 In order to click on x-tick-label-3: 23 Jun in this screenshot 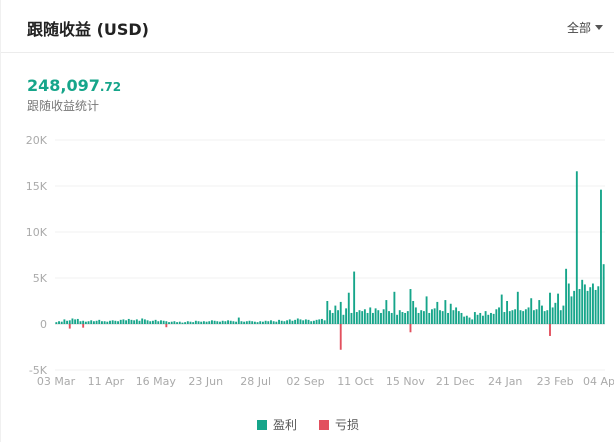, I will do `click(205, 381)`.